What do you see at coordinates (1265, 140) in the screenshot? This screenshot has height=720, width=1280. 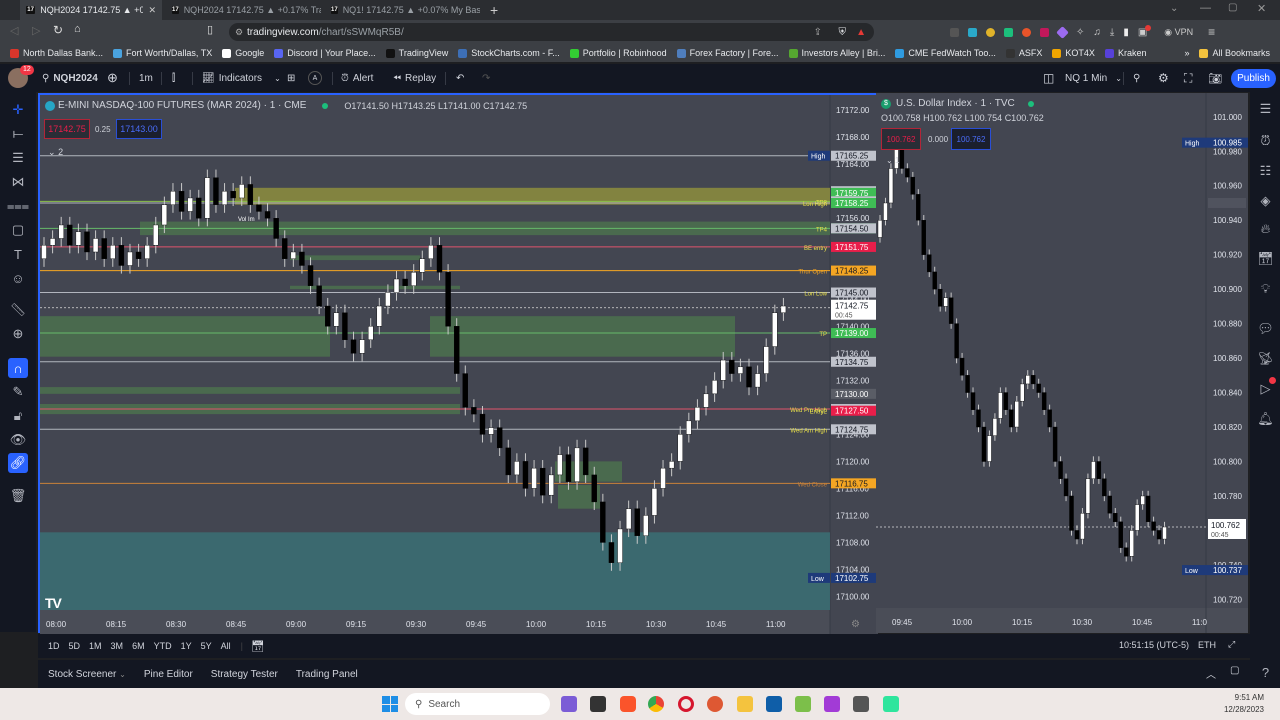 I see `alerts-clock-icon: ⏰︎` at bounding box center [1265, 140].